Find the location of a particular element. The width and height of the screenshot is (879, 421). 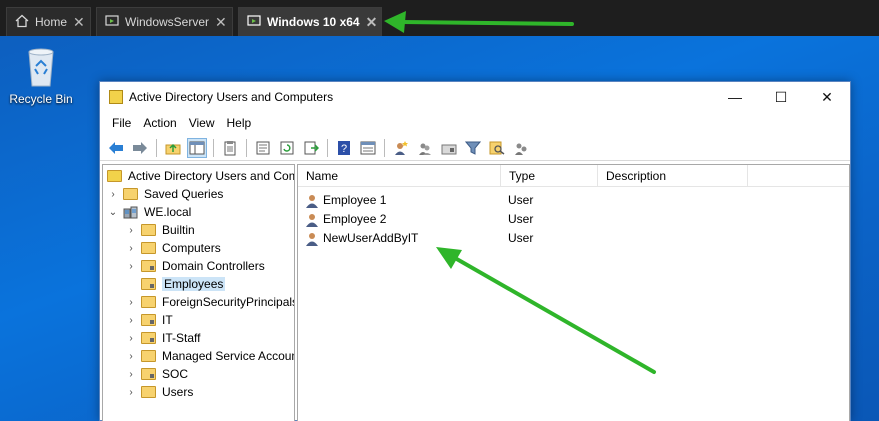

tree-item-it-staff: › IT-Staff is located at coordinates (162, 338).